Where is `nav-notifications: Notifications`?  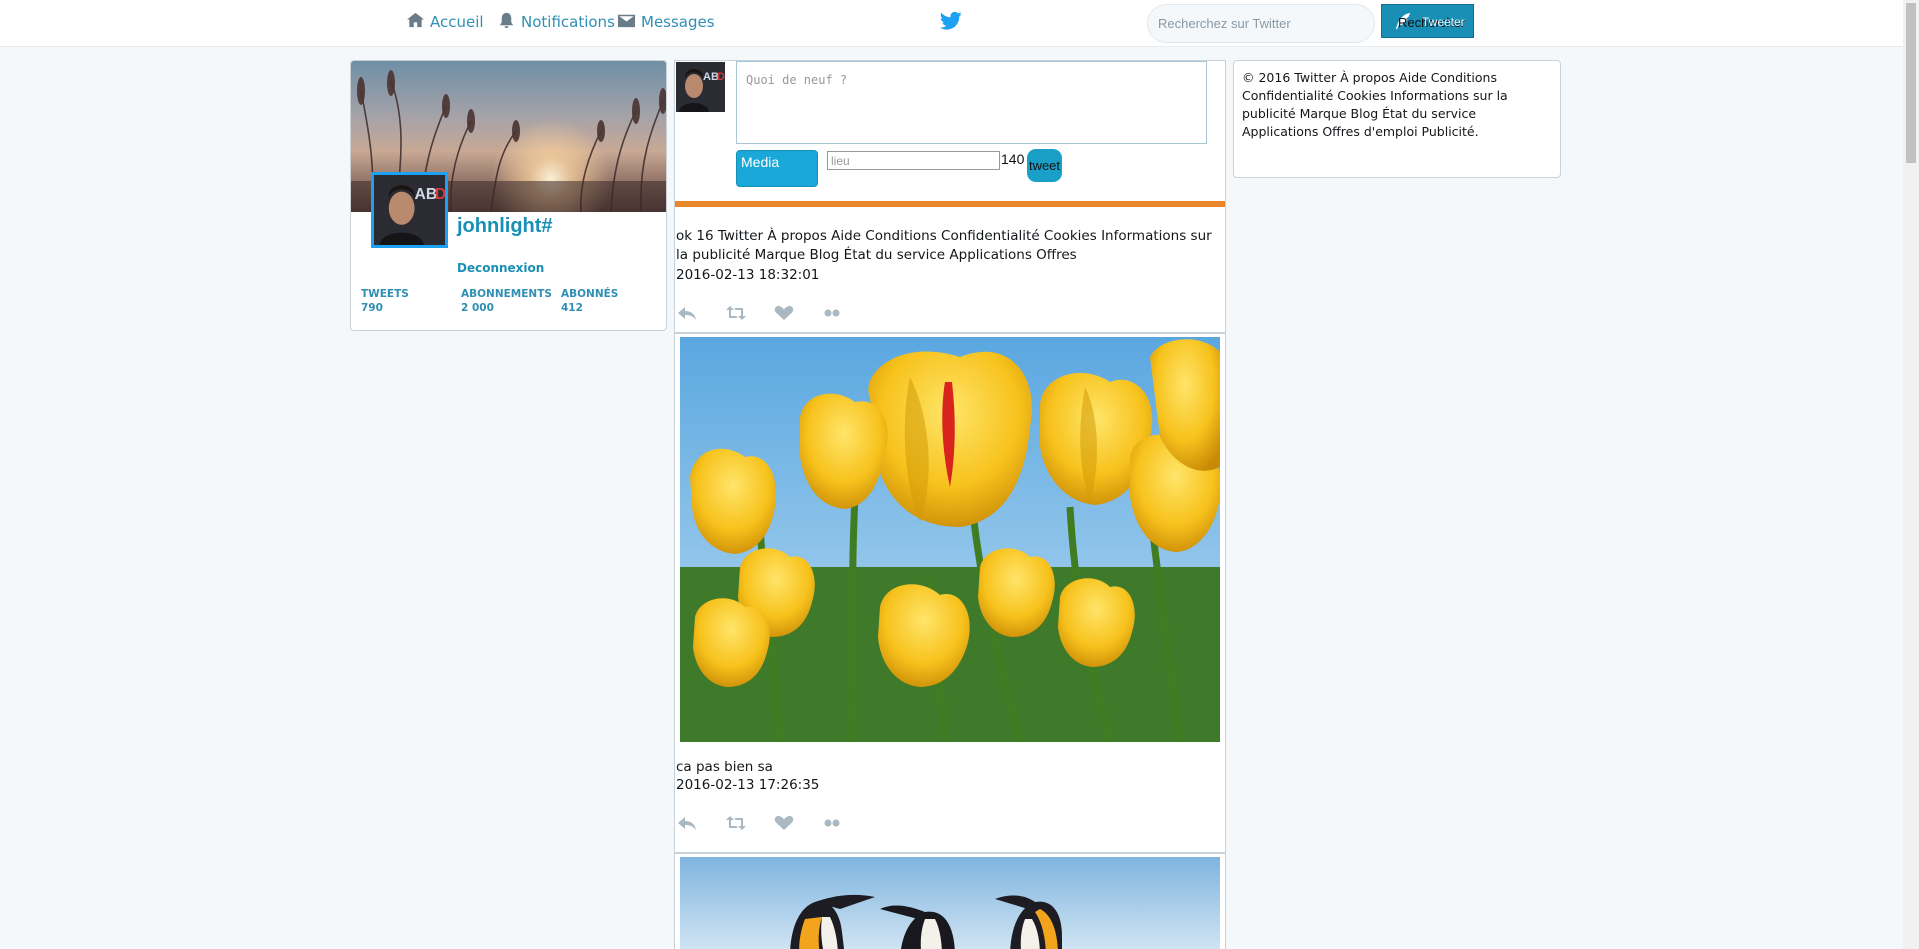 nav-notifications: Notifications is located at coordinates (556, 22).